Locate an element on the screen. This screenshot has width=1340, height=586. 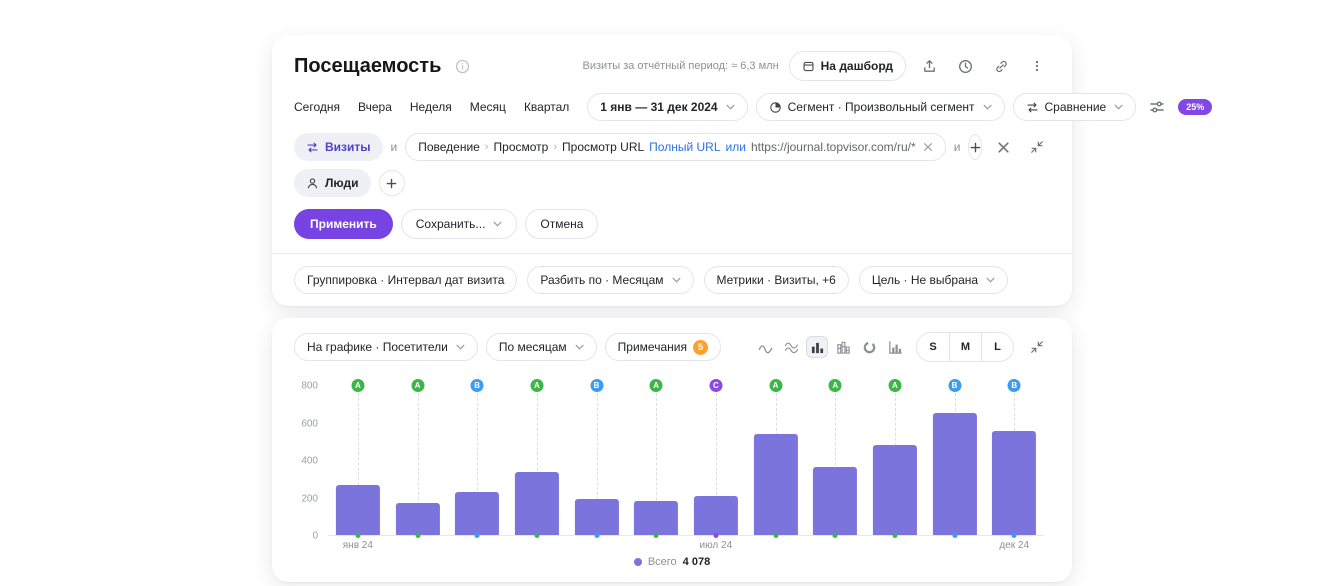
granularity-label: По месяцам is located at coordinates (532, 347).